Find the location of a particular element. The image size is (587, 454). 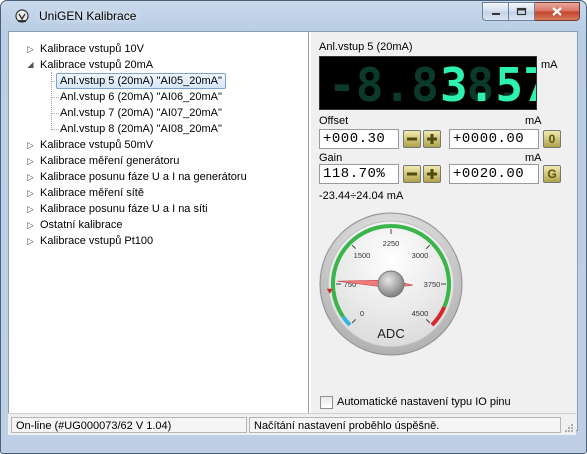

gauge-tick-label: 3000 is located at coordinates (420, 255).